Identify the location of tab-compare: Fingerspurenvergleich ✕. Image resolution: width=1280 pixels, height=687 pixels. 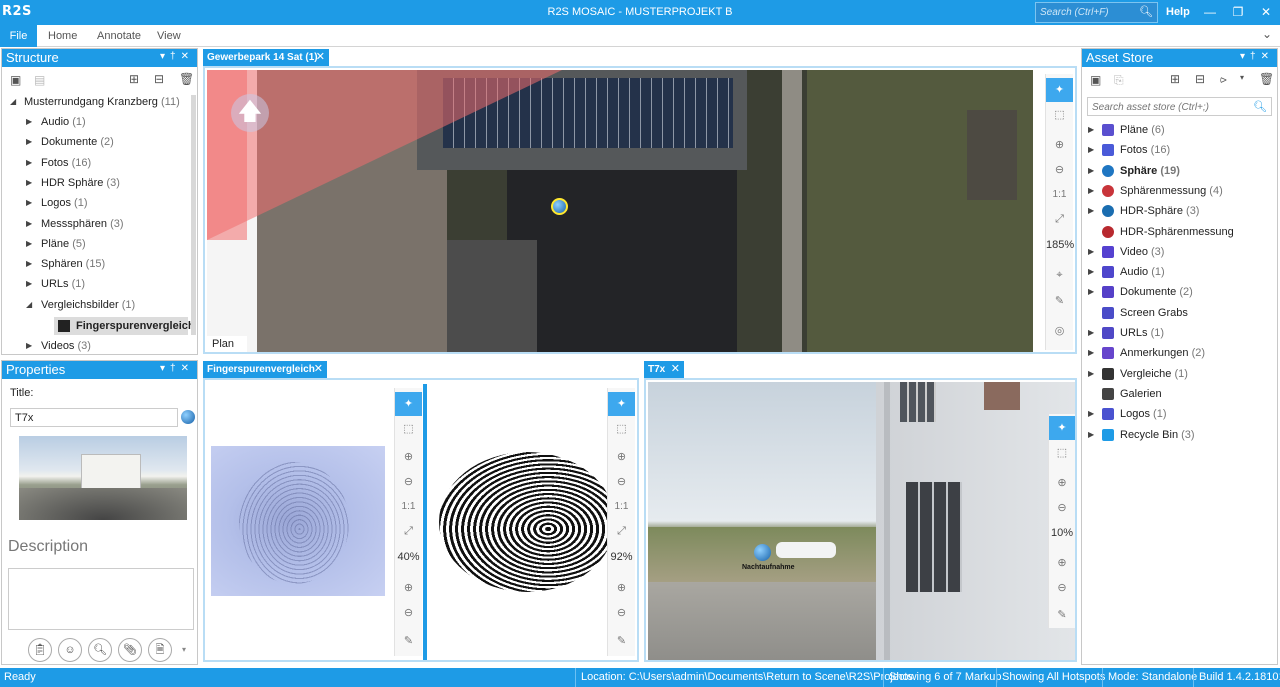
(265, 369).